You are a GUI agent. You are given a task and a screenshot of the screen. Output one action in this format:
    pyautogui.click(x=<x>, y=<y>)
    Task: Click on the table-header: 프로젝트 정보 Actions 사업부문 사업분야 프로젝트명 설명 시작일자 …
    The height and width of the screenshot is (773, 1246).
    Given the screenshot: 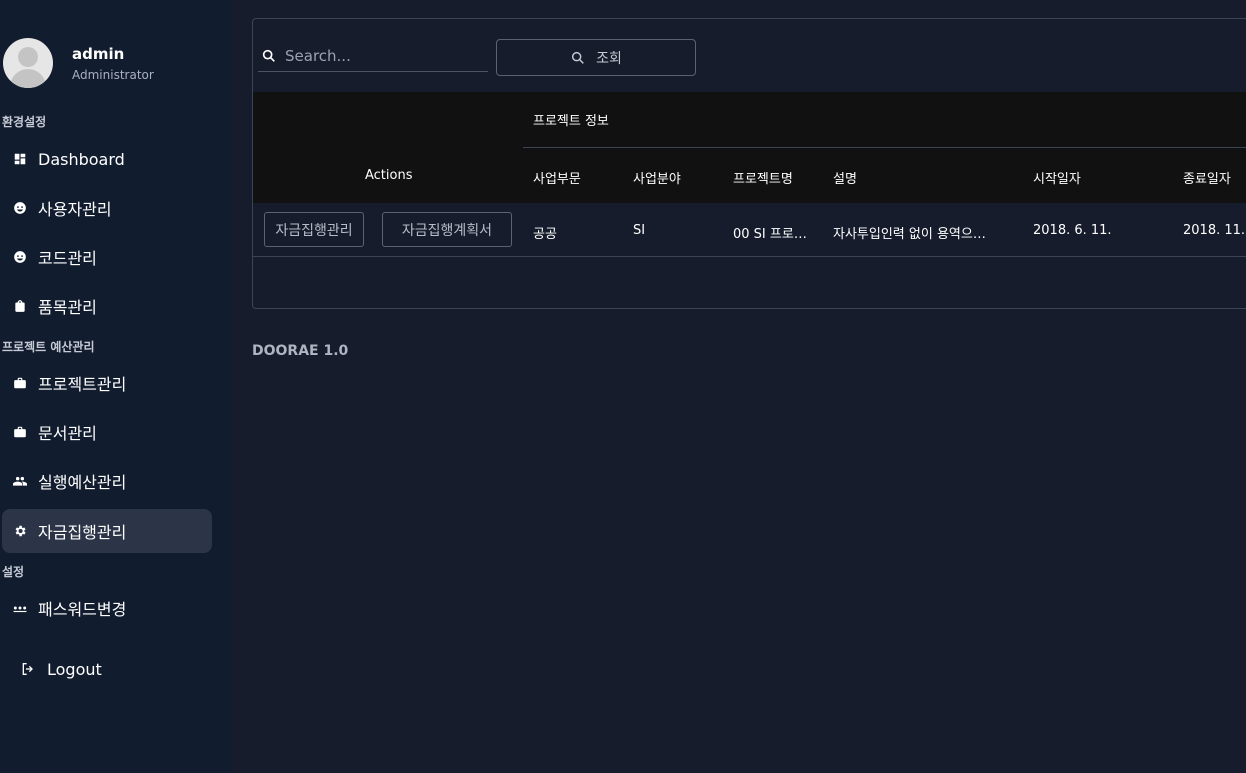 What is the action you would take?
    pyautogui.click(x=749, y=147)
    